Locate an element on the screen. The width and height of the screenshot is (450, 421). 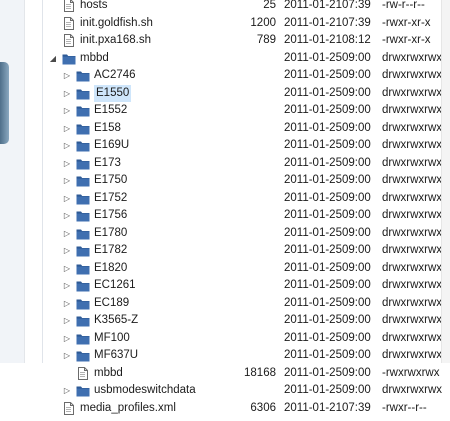
folder-row: ▷ E1820 2011-01-25 09:00 drwxrwxrwx is located at coordinates (221, 268).